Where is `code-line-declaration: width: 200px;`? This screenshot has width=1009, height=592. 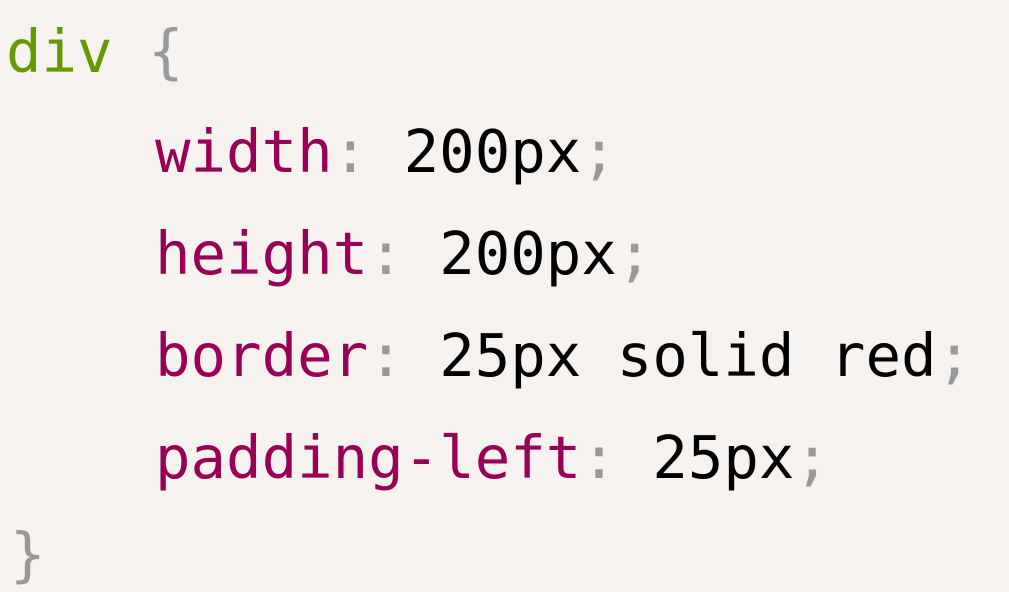
code-line-declaration: width: 200px; is located at coordinates (386, 151).